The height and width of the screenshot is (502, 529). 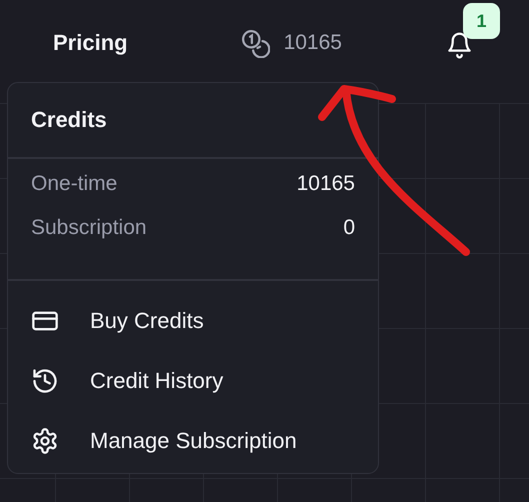 I want to click on balance-label: Subscription, so click(x=89, y=228).